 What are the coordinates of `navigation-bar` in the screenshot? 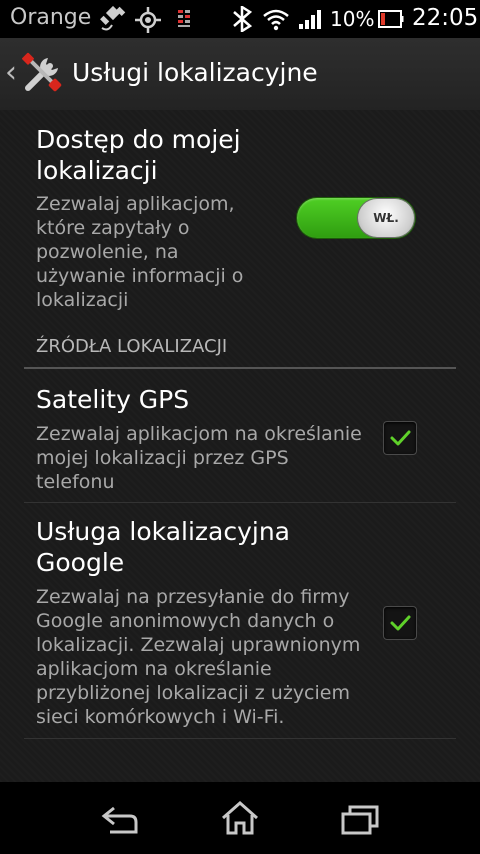 It's located at (240, 818).